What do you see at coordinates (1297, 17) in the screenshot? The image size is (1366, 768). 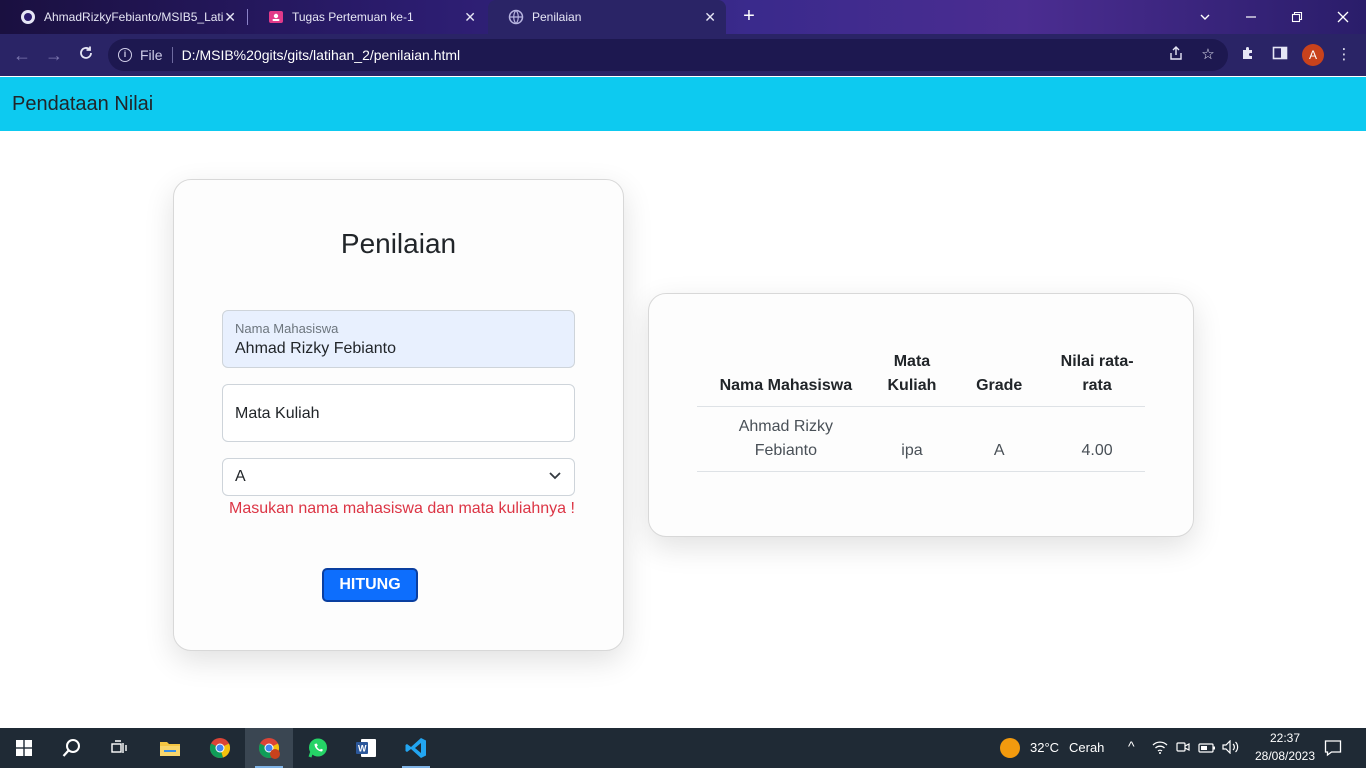 I see `restore-icon` at bounding box center [1297, 17].